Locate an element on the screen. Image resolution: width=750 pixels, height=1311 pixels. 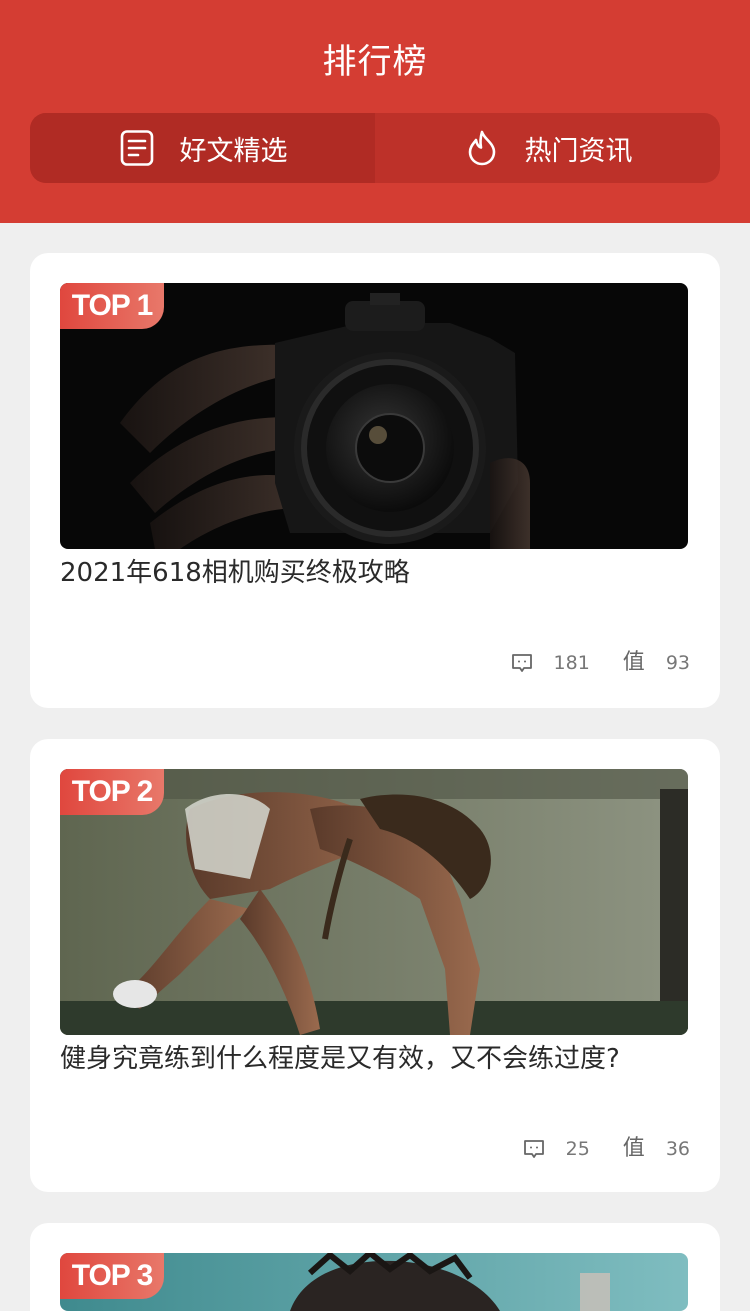
comment-count: 25 is located at coordinates (577, 1149).